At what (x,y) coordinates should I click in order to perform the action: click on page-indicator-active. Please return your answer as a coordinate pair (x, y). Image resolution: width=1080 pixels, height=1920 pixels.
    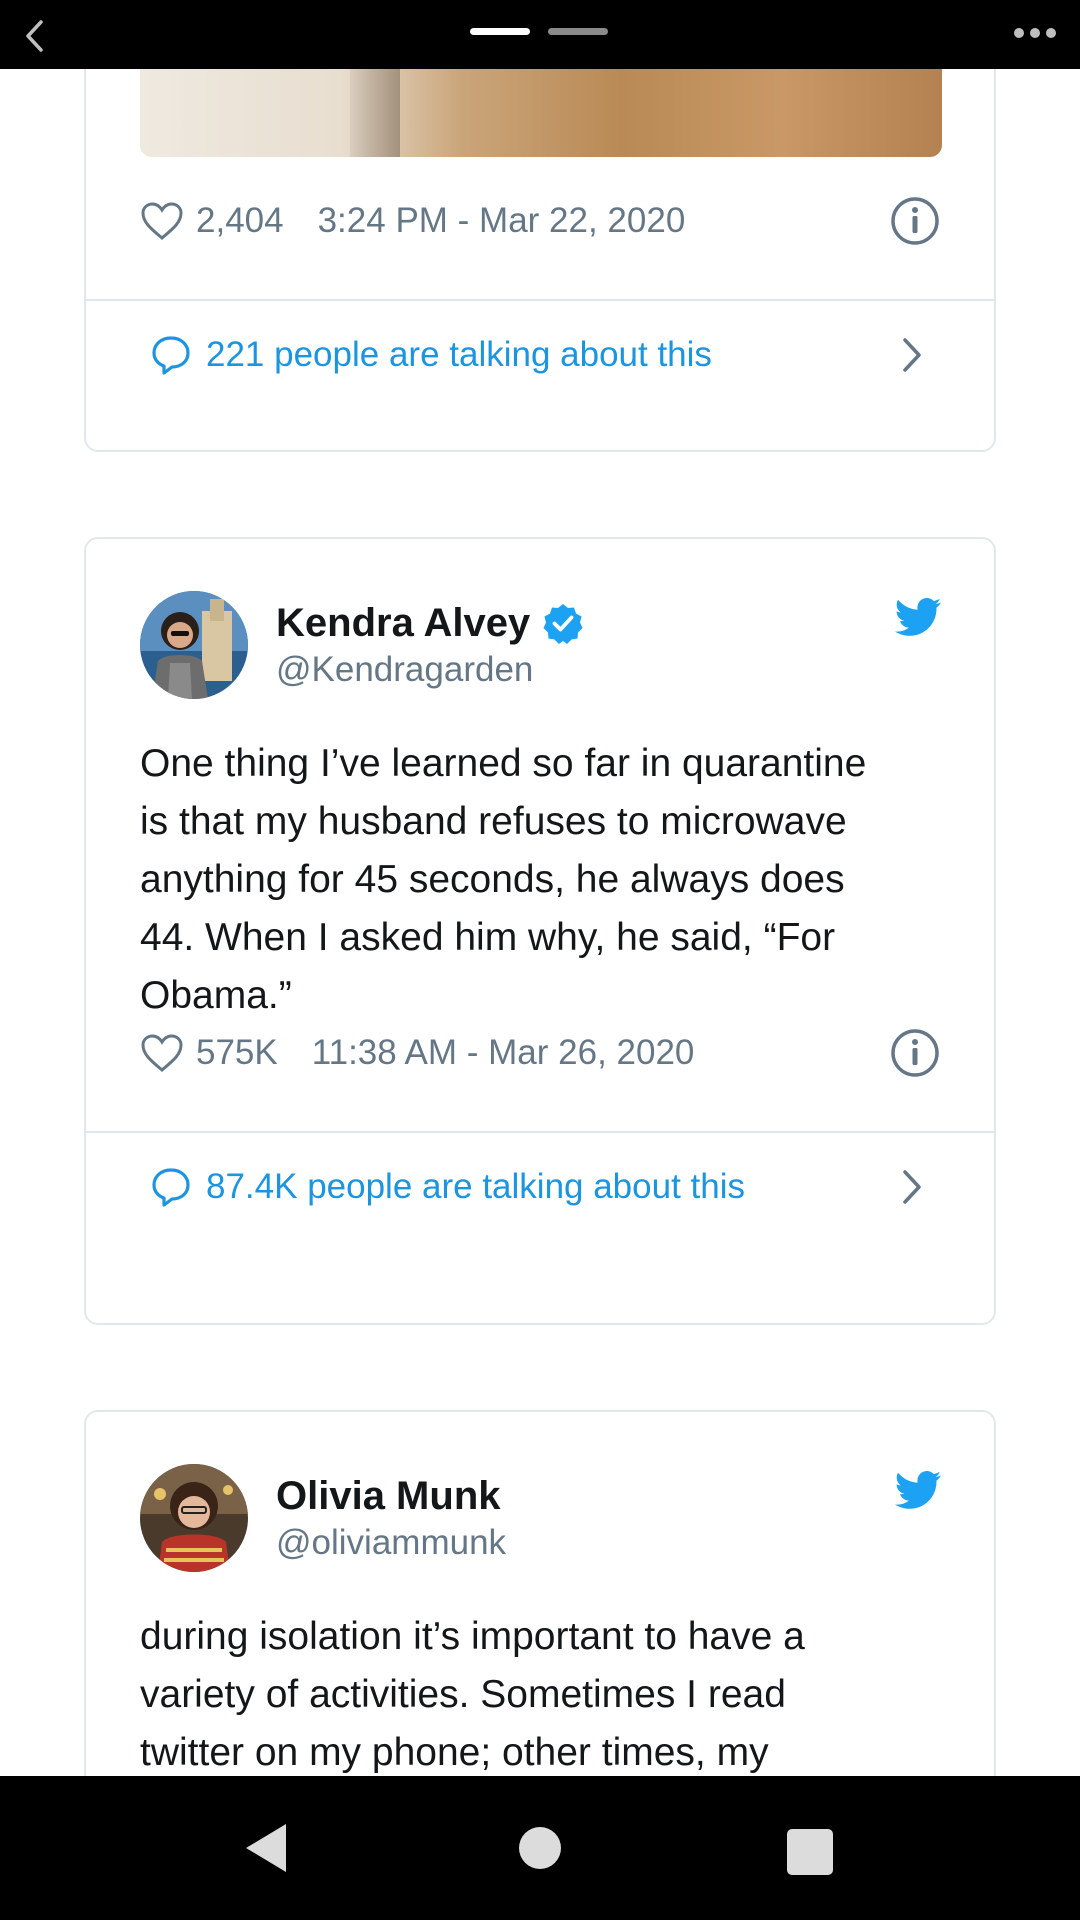
    Looking at the image, I should click on (500, 31).